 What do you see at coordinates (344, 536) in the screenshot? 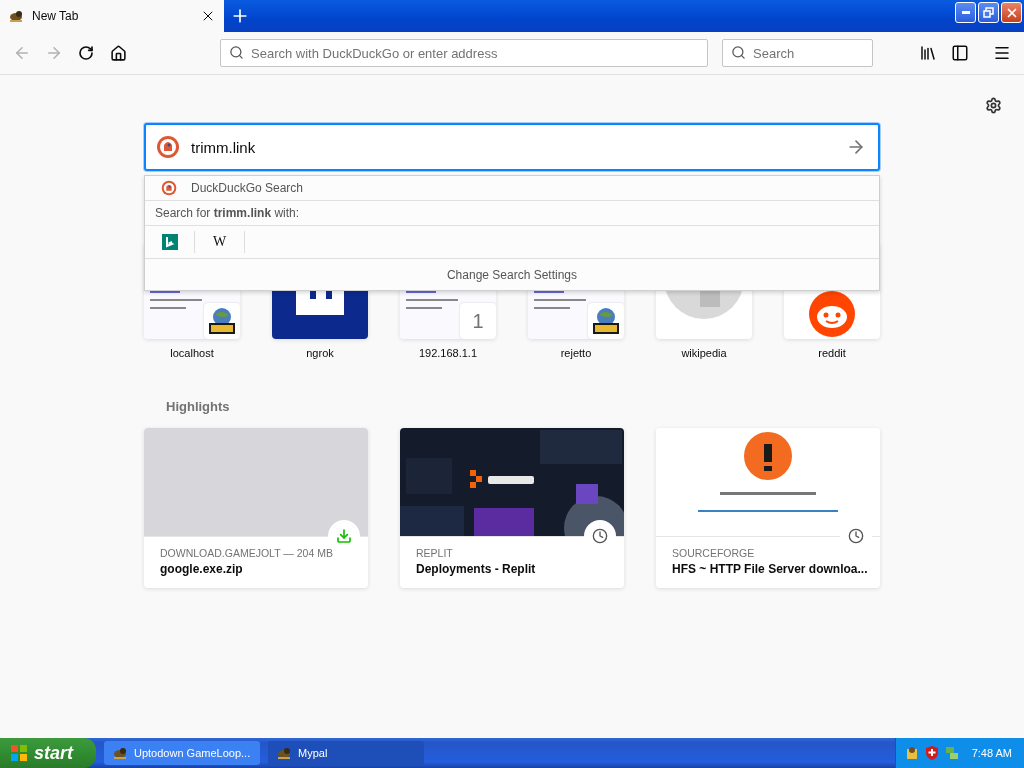
I see `download-icon` at bounding box center [344, 536].